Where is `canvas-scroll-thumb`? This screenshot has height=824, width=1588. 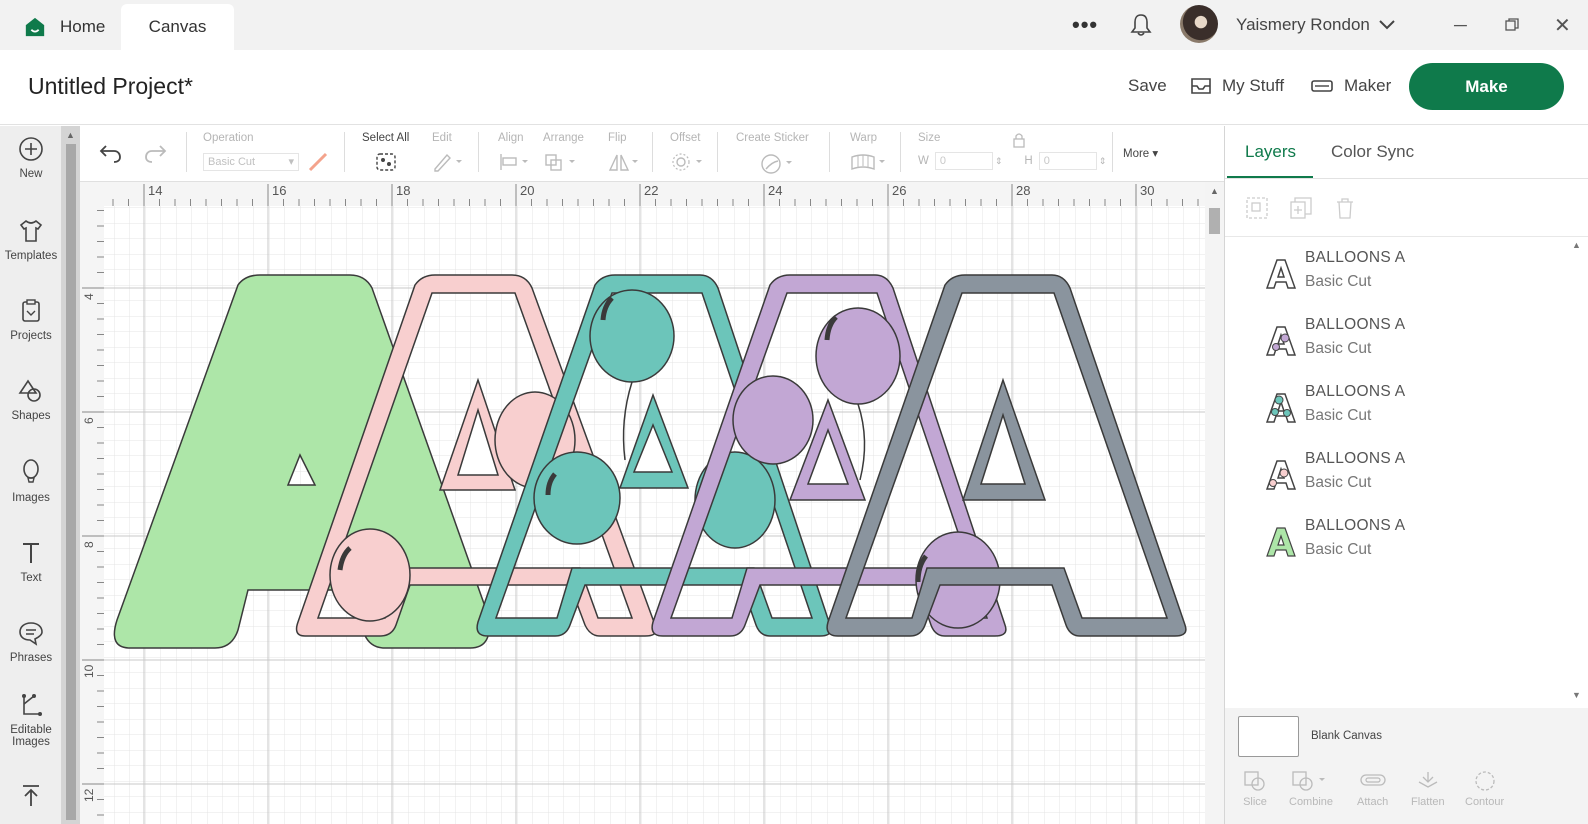 canvas-scroll-thumb is located at coordinates (1214, 221).